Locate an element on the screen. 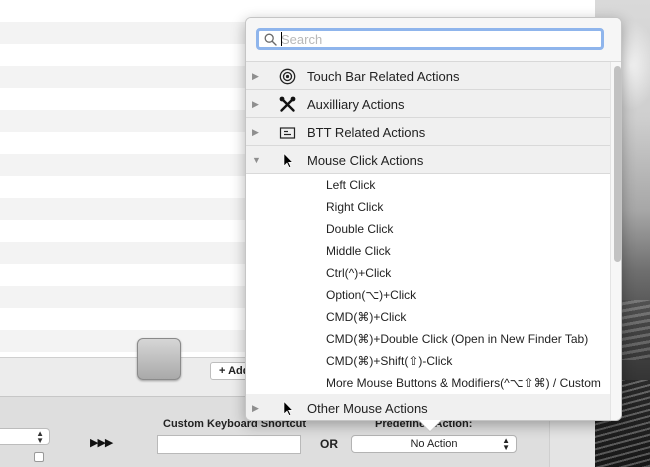 The image size is (650, 467). category-btt: ▶ BTT Related Actions is located at coordinates (428, 132).